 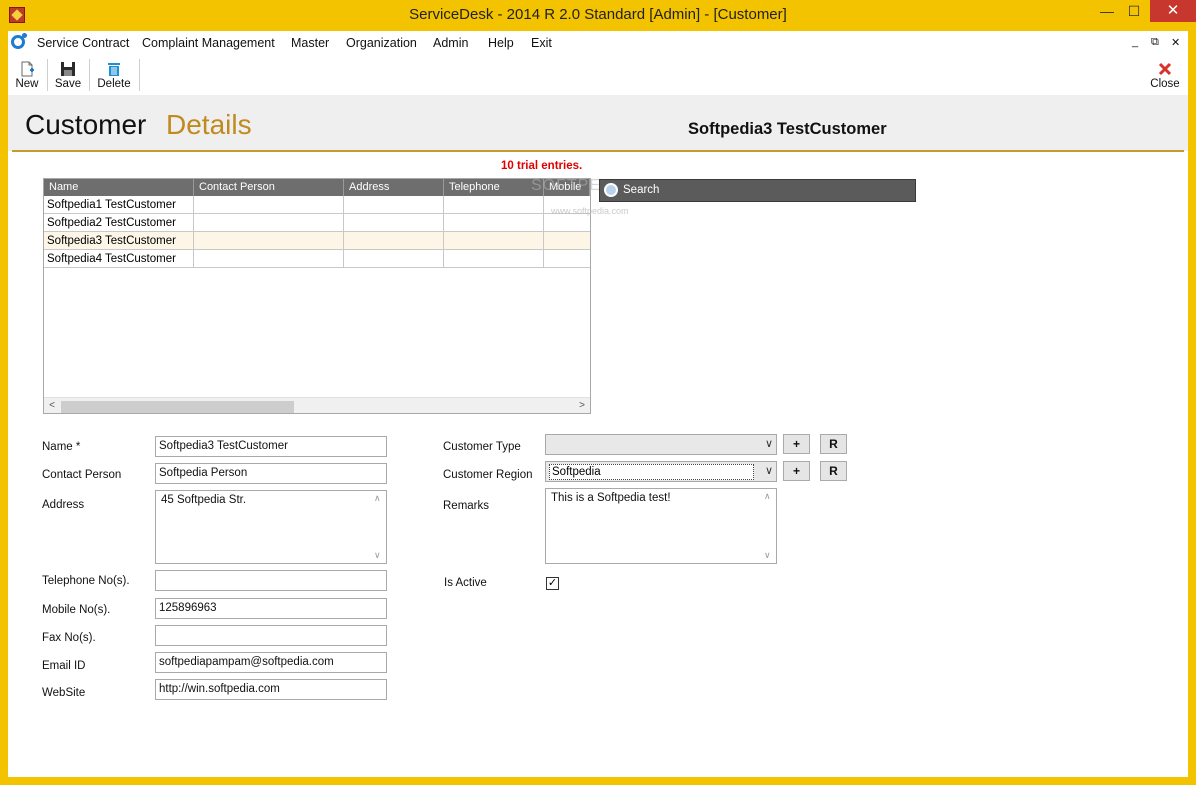 I want to click on scroll-right-icon: >, so click(x=582, y=405).